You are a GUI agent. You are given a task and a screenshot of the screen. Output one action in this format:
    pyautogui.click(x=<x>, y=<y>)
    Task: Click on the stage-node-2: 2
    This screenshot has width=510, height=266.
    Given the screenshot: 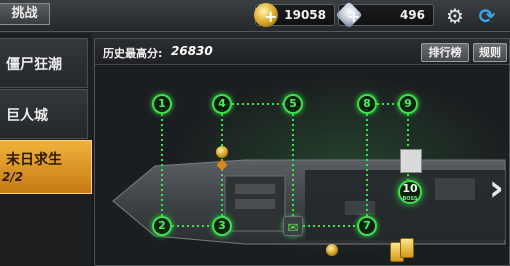 What is the action you would take?
    pyautogui.click(x=162, y=226)
    